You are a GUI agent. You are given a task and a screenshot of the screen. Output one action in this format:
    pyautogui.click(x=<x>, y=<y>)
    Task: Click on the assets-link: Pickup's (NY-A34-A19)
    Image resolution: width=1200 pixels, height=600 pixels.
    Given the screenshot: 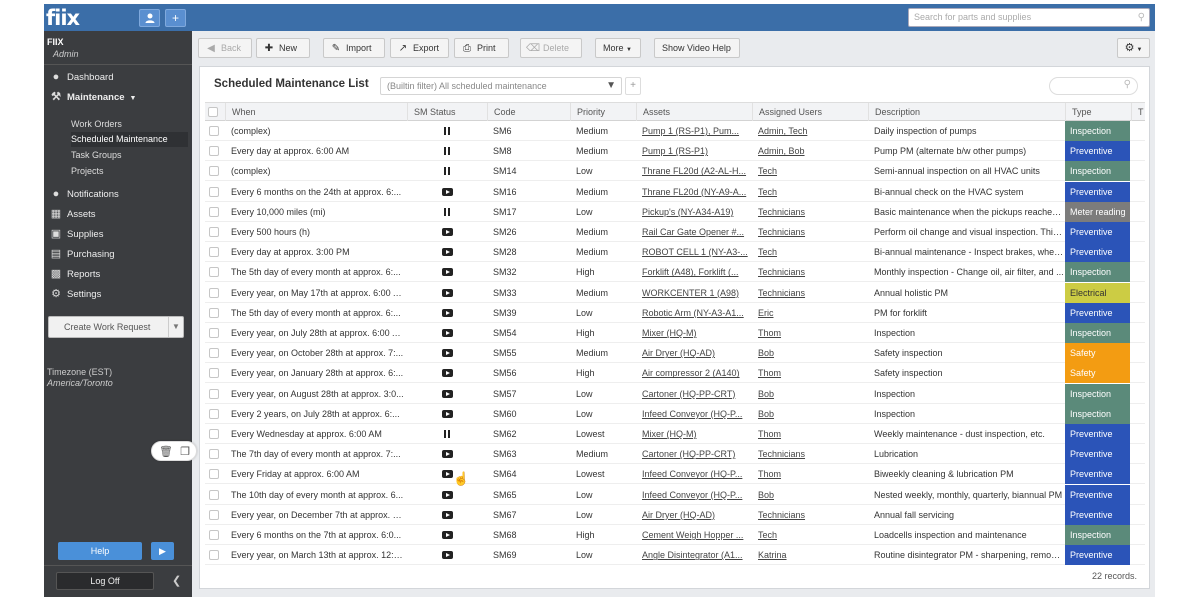 What is the action you would take?
    pyautogui.click(x=696, y=212)
    